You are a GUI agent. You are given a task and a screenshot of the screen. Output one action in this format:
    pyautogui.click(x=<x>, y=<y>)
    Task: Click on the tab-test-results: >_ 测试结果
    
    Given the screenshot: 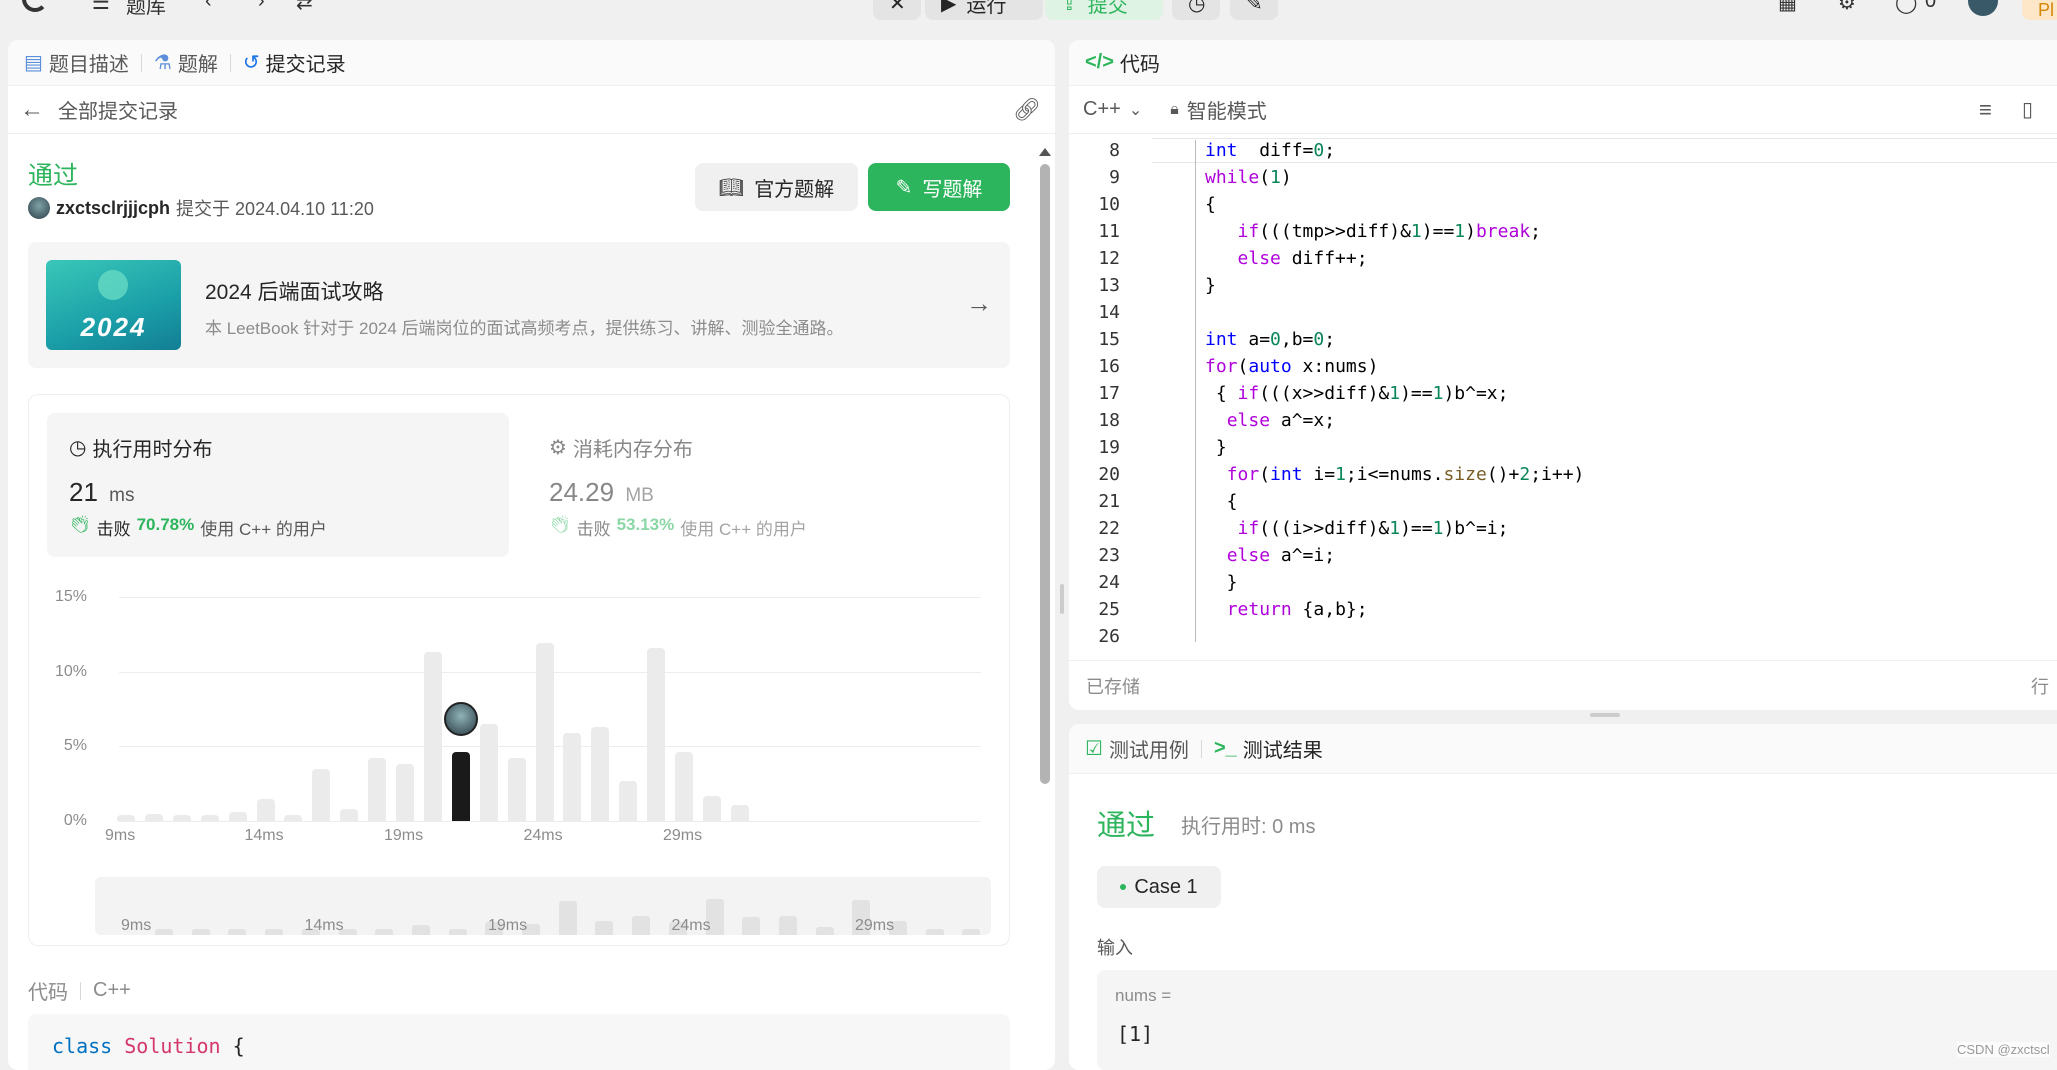 What is the action you would take?
    pyautogui.click(x=1268, y=748)
    